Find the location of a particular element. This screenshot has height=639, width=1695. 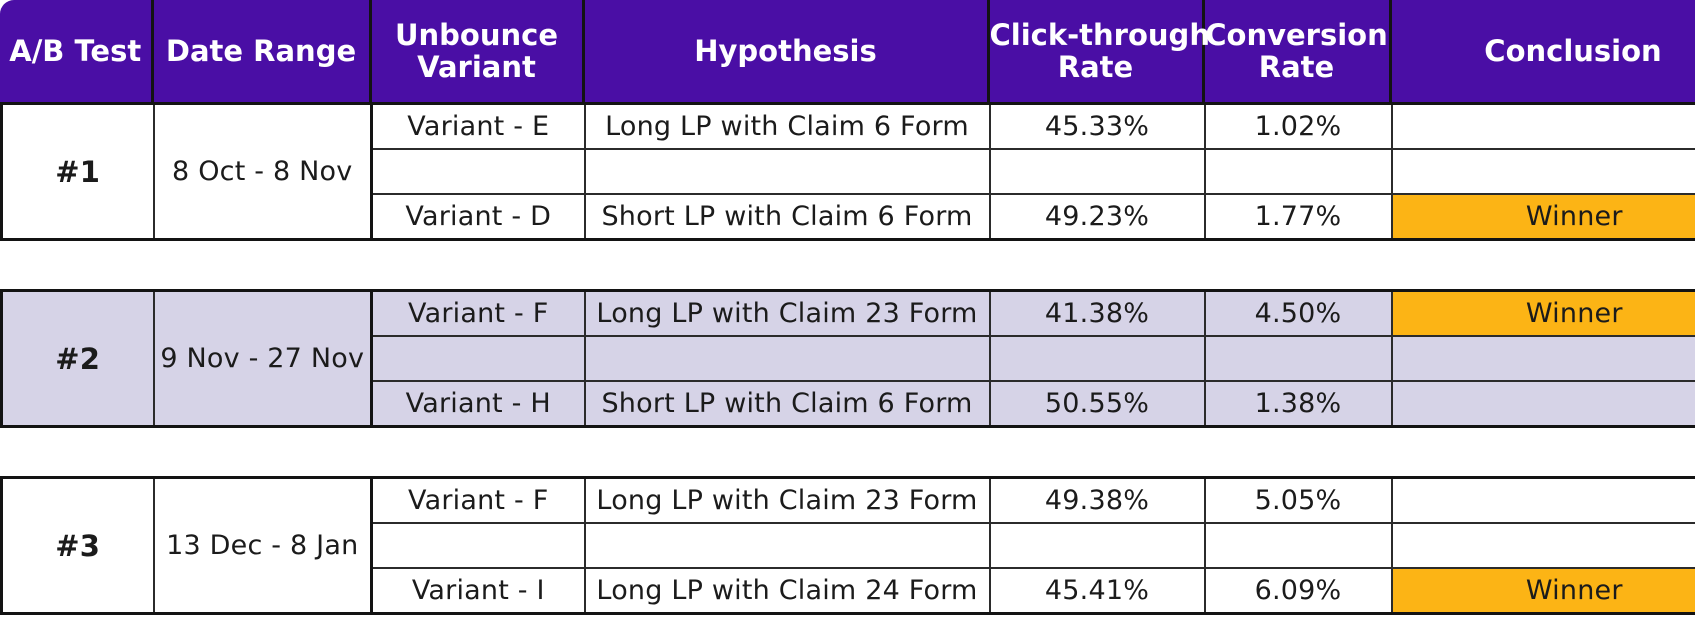

cell-unbounce-variant: Variant - D is located at coordinates (478, 217).